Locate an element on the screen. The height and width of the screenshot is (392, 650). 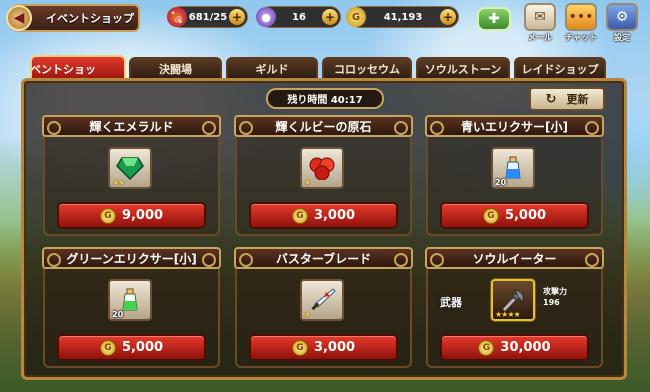
shop-item-card: グリーンエリクサー[小] 20 G 5,000 is located at coordinates (131, 307).